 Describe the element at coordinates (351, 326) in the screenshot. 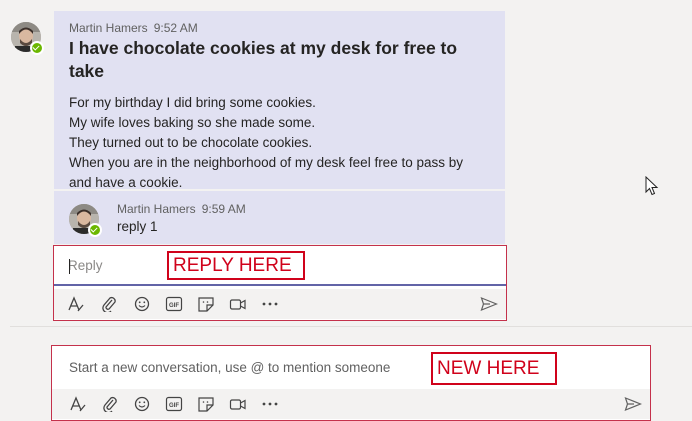

I see `section-divider` at that location.